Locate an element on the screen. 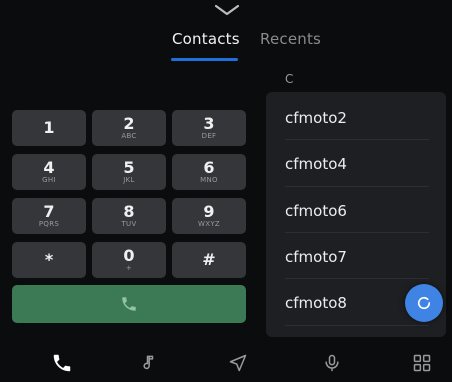 The image size is (452, 382). nav-navigation is located at coordinates (238, 363).